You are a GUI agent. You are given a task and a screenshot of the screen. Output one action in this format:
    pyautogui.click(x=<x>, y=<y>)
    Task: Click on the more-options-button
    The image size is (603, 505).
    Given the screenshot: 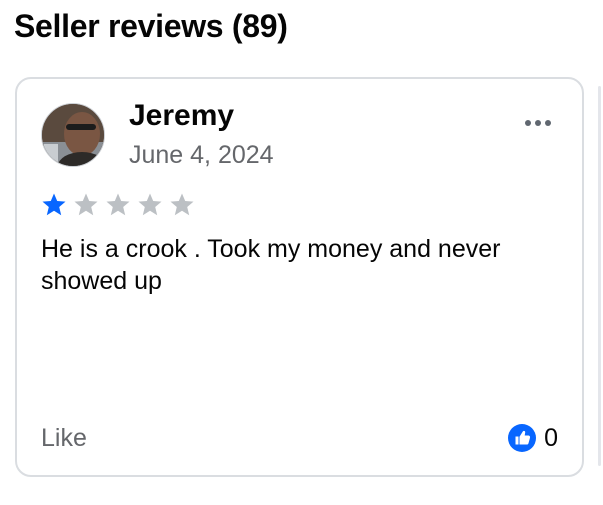 What is the action you would take?
    pyautogui.click(x=538, y=123)
    